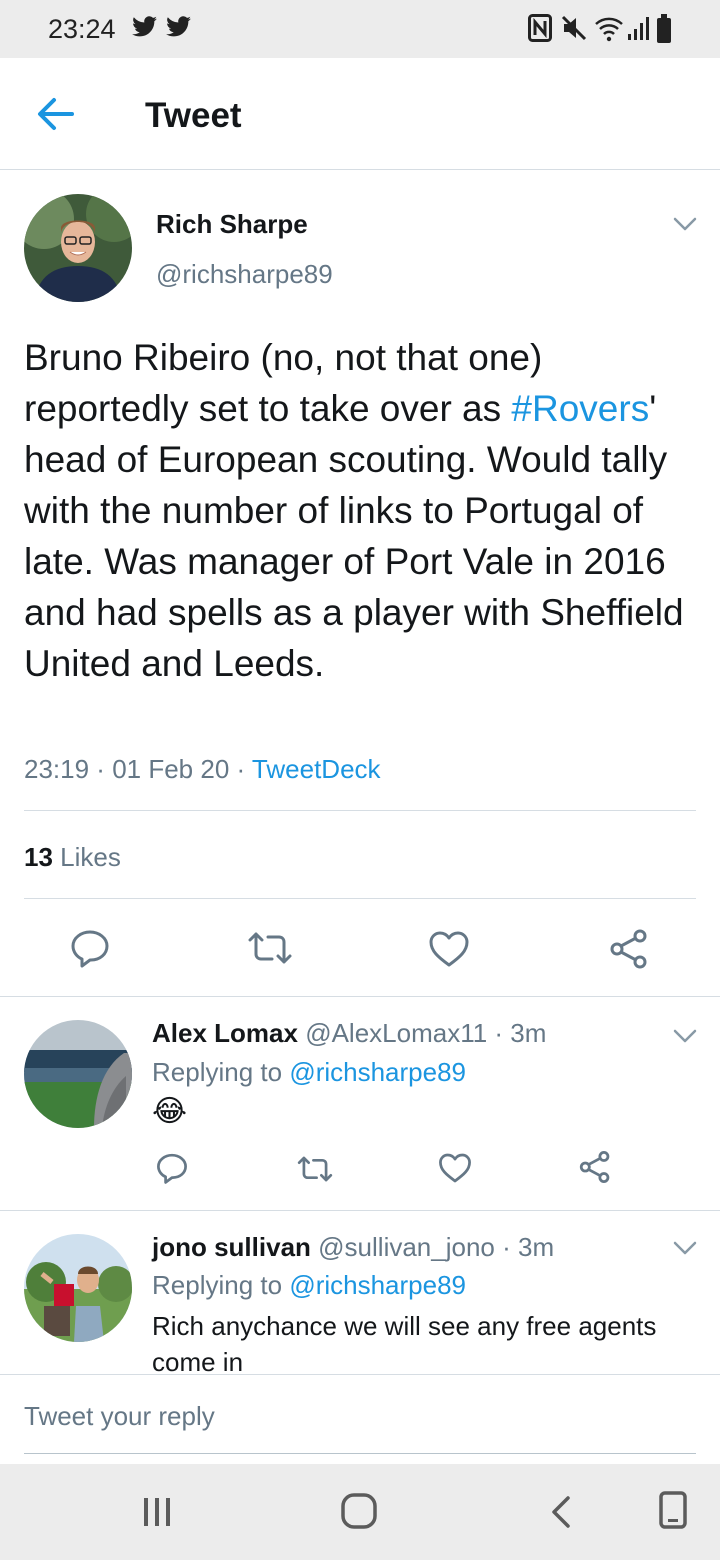 The width and height of the screenshot is (720, 1560). What do you see at coordinates (170, 1111) in the screenshot?
I see `reply-text: 😂` at bounding box center [170, 1111].